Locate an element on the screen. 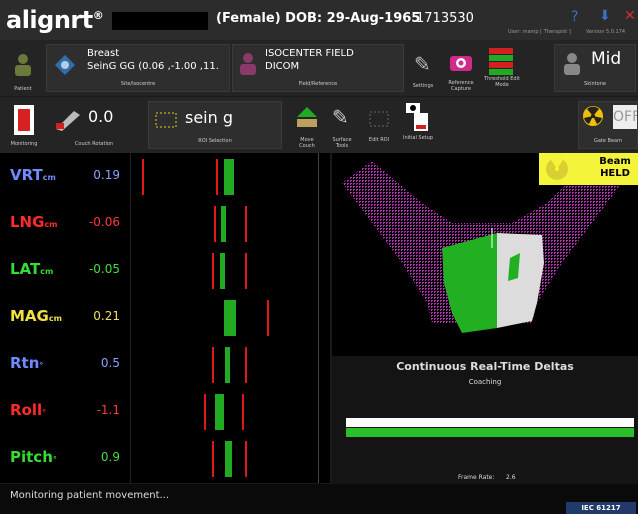 This screenshot has height=514, width=638. settings-button: ✎ Settings is located at coordinates (423, 68).